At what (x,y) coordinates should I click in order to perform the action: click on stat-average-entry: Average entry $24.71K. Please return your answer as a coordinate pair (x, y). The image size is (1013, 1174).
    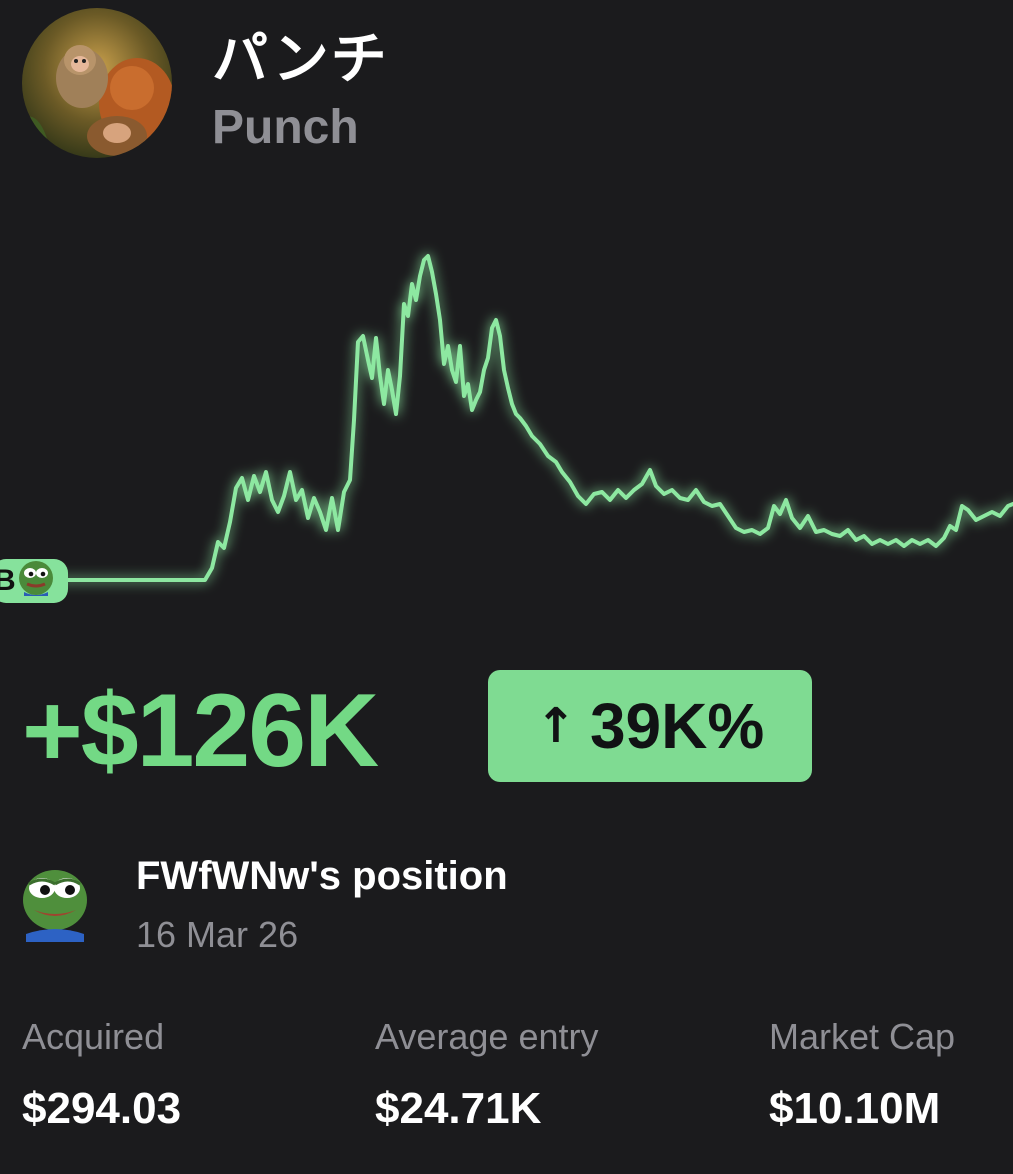
    Looking at the image, I should click on (486, 1075).